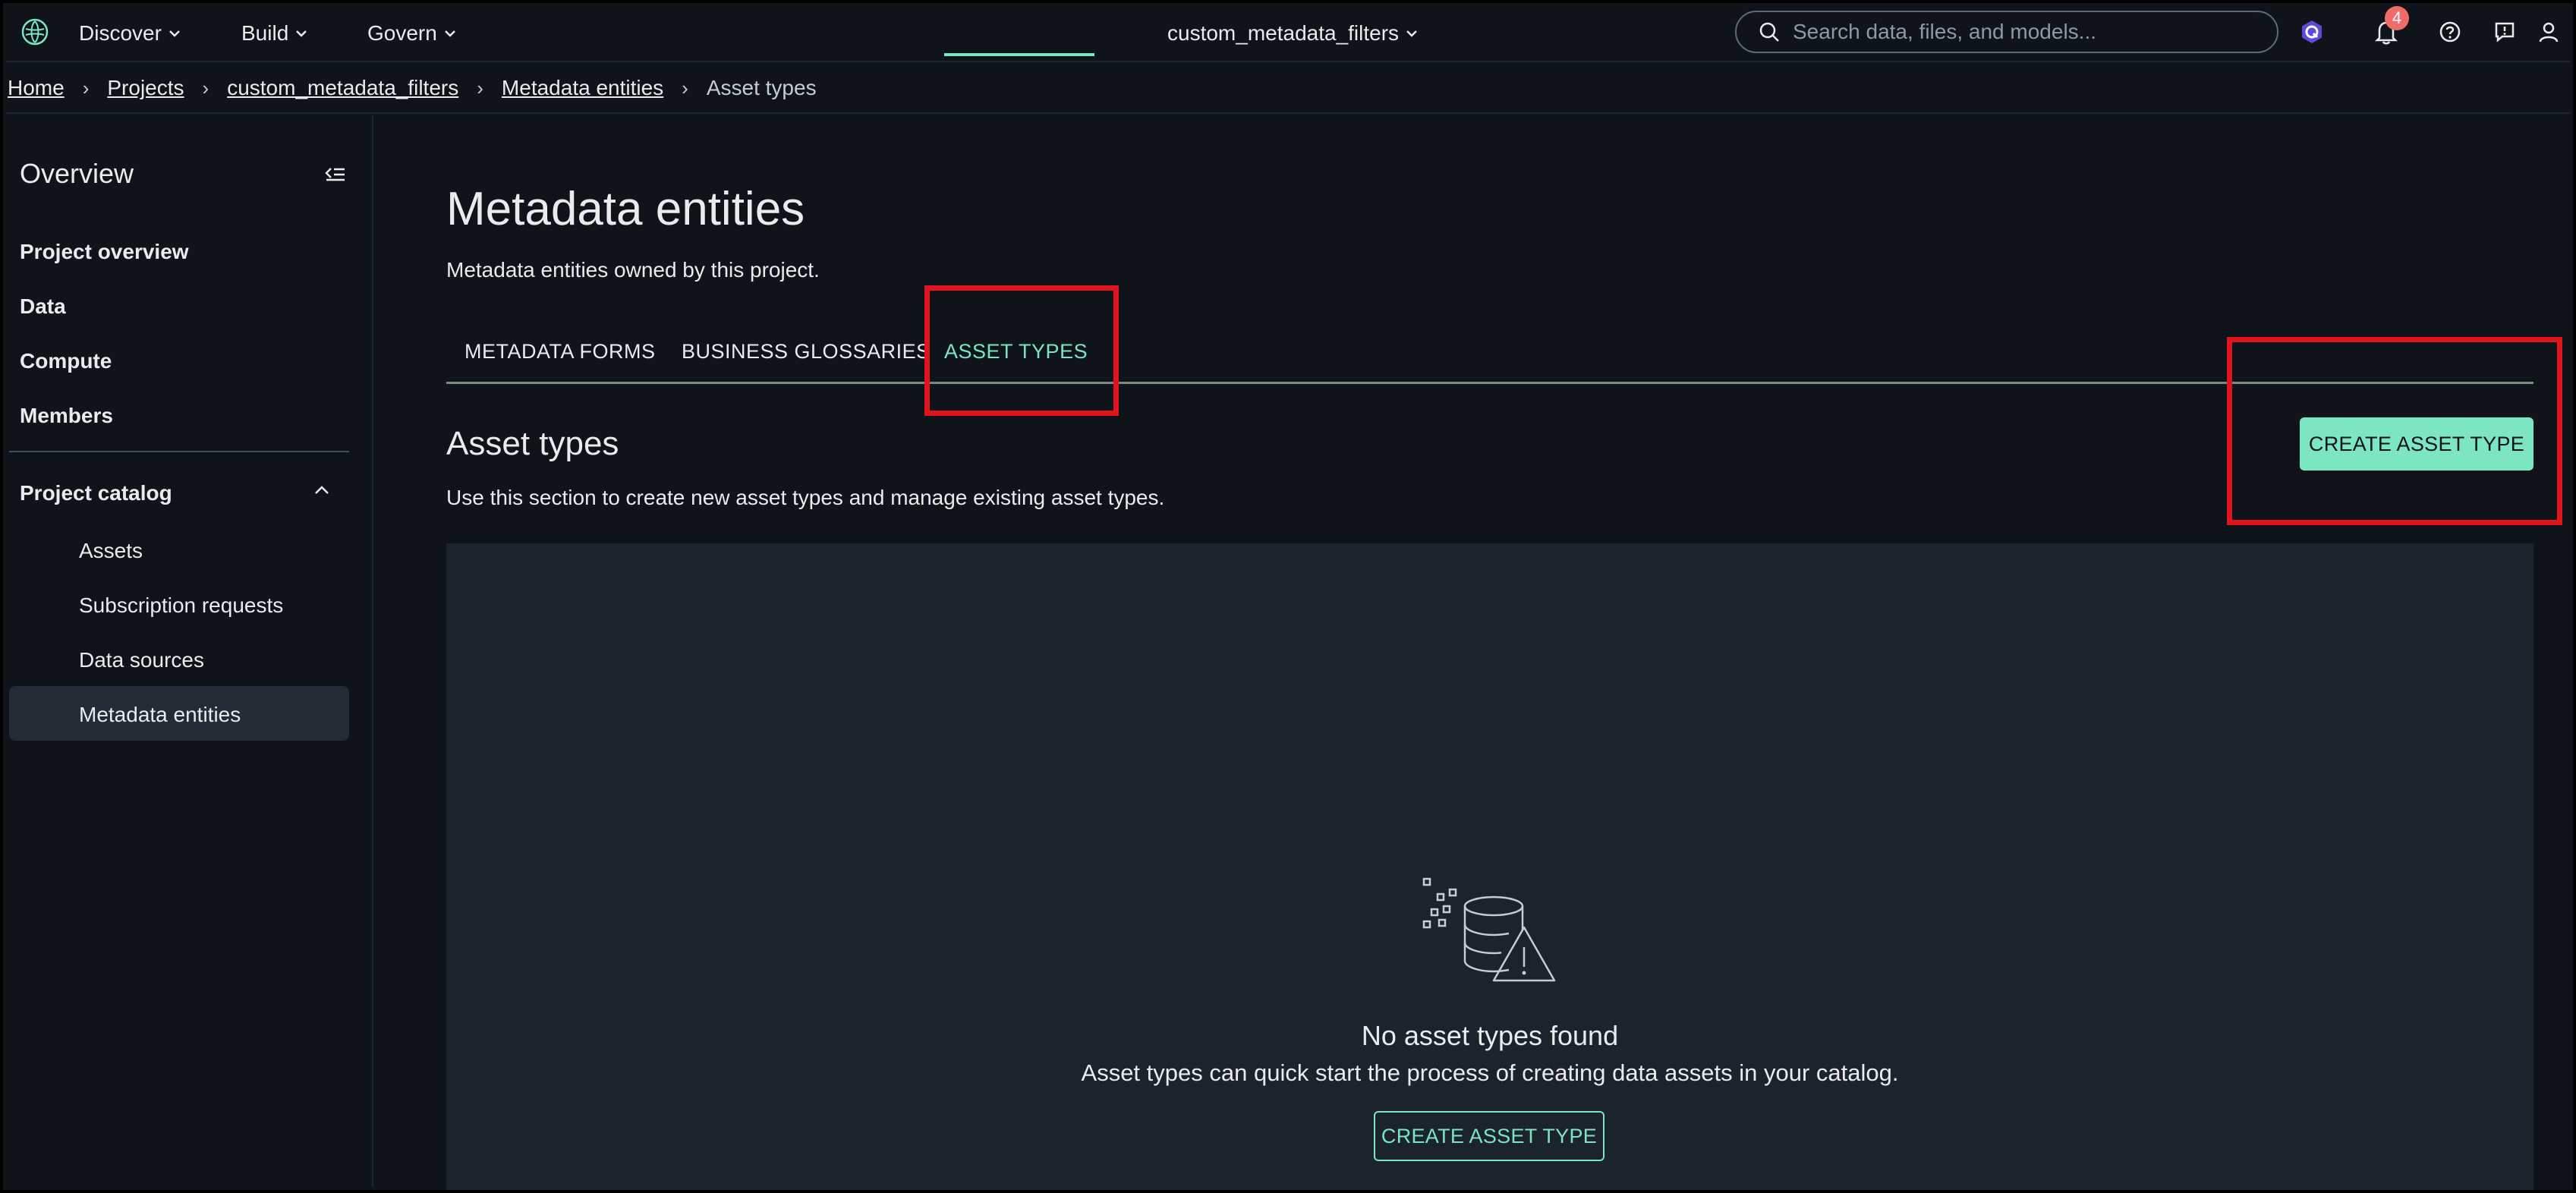  What do you see at coordinates (1283, 33) in the screenshot?
I see `project-switcher-label: custom_metadata_filters` at bounding box center [1283, 33].